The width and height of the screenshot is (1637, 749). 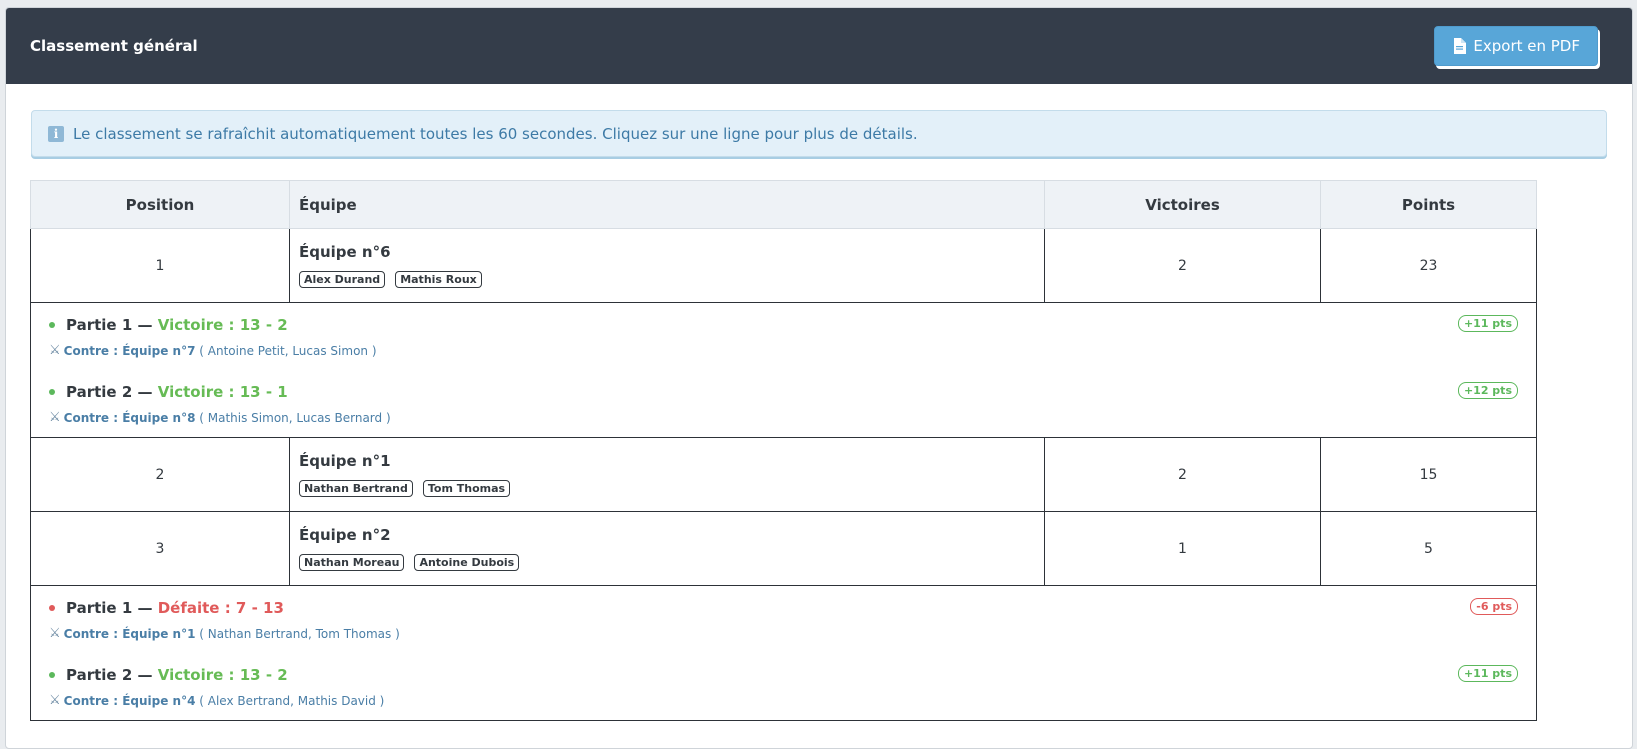 I want to click on opponent-team: Contre : Équipe n°4, so click(x=129, y=700).